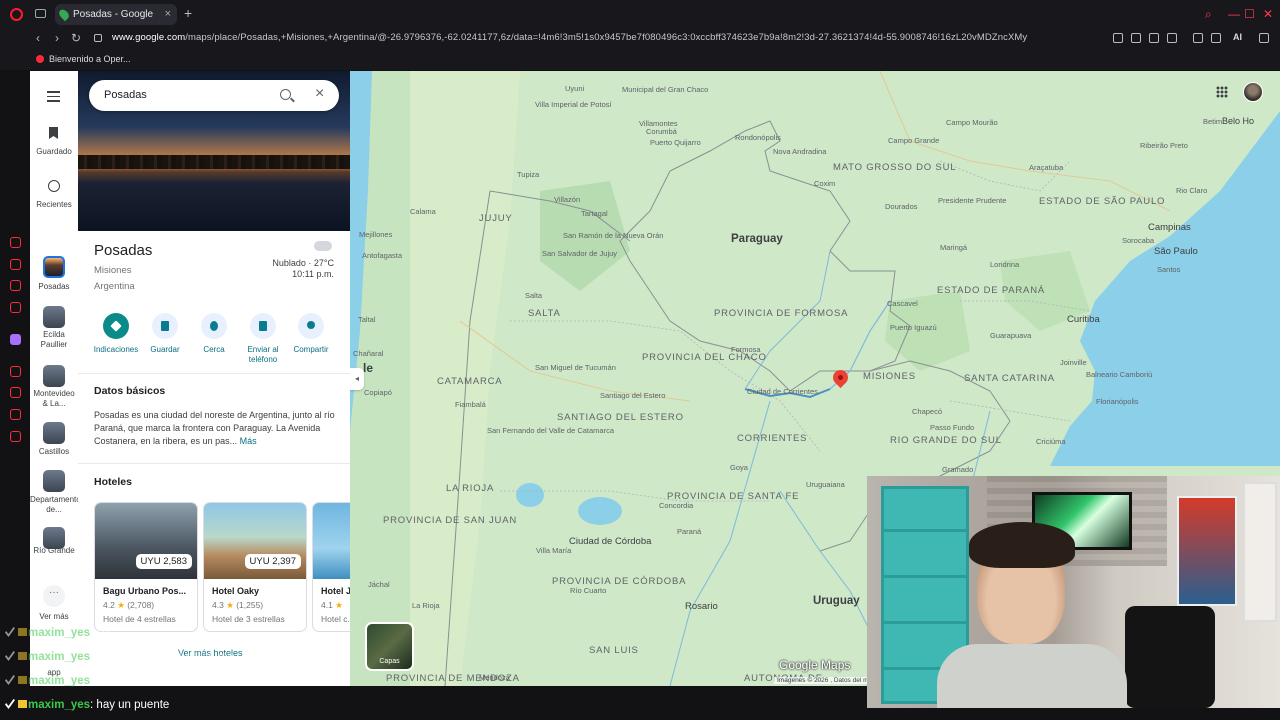  Describe the element at coordinates (165, 334) in the screenshot. I see `save-button: Guardar` at that location.